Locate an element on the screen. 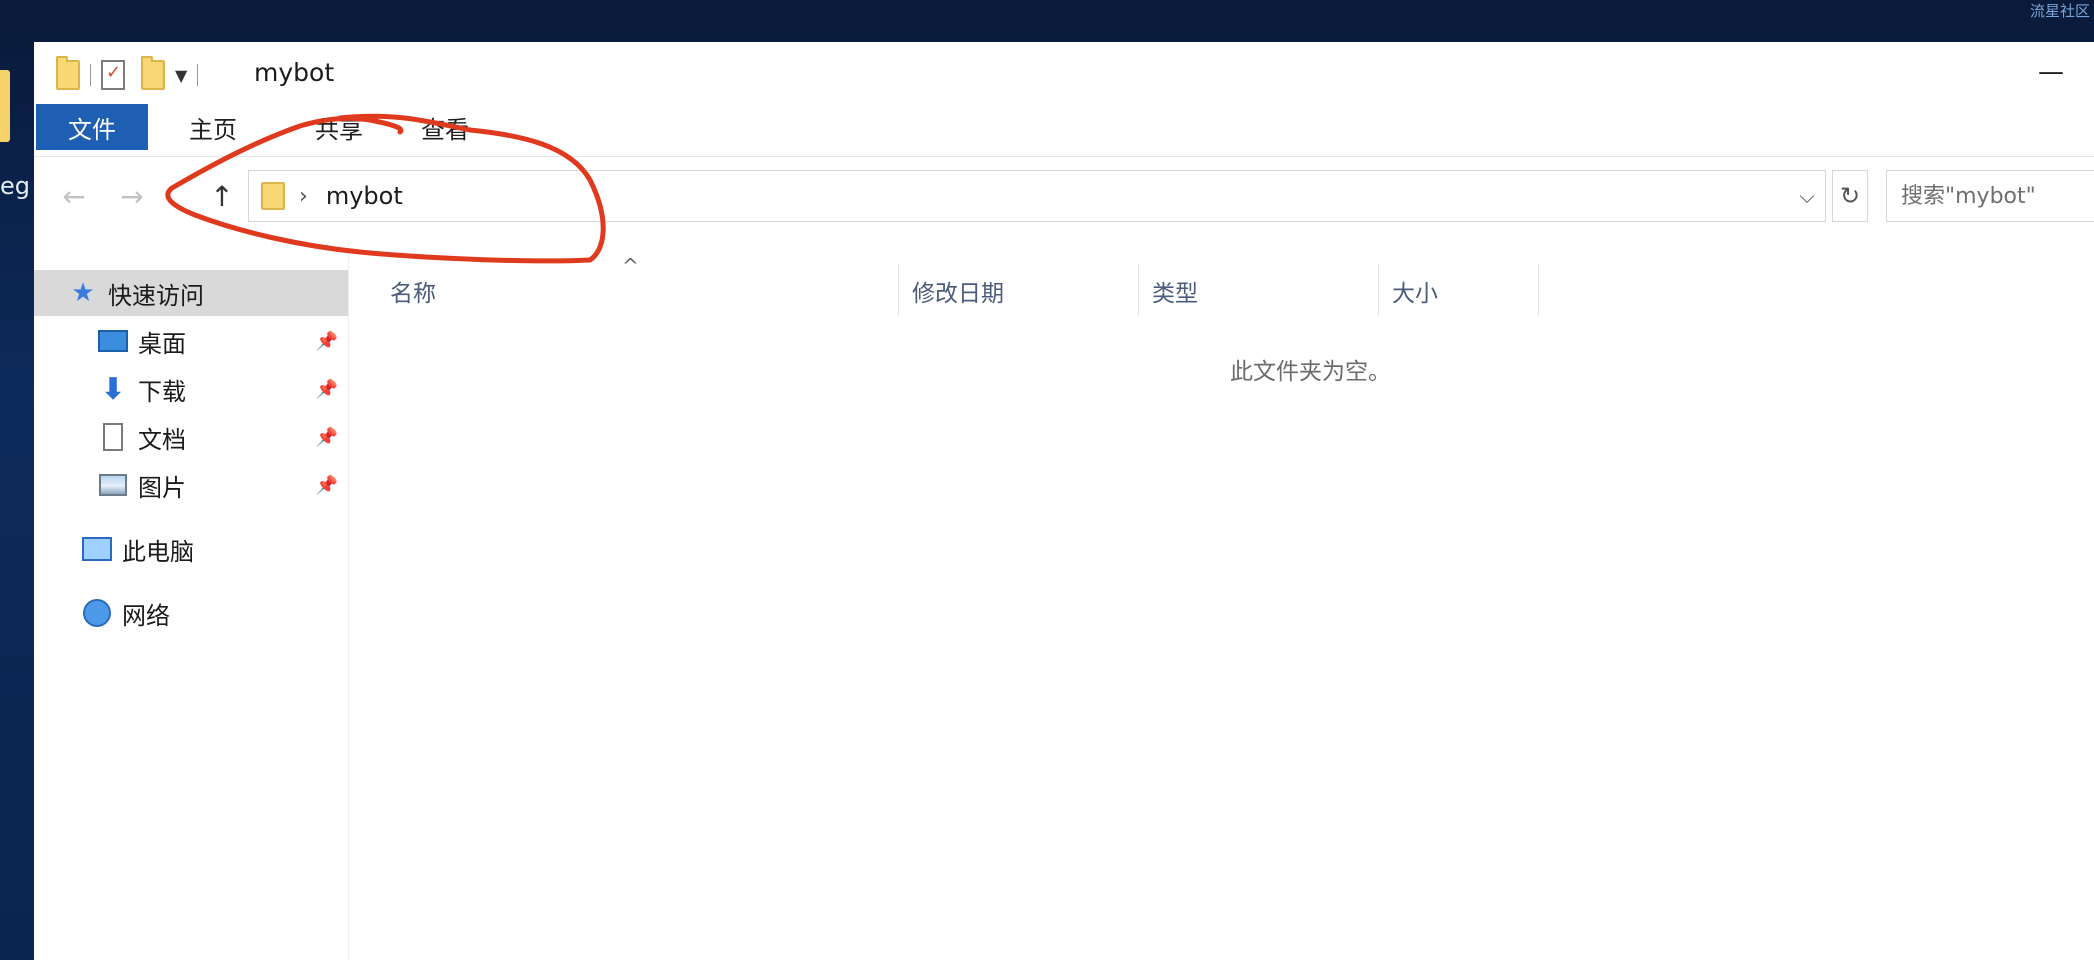 This screenshot has width=2094, height=960. address-bar: › mybot ⌵ is located at coordinates (1037, 196).